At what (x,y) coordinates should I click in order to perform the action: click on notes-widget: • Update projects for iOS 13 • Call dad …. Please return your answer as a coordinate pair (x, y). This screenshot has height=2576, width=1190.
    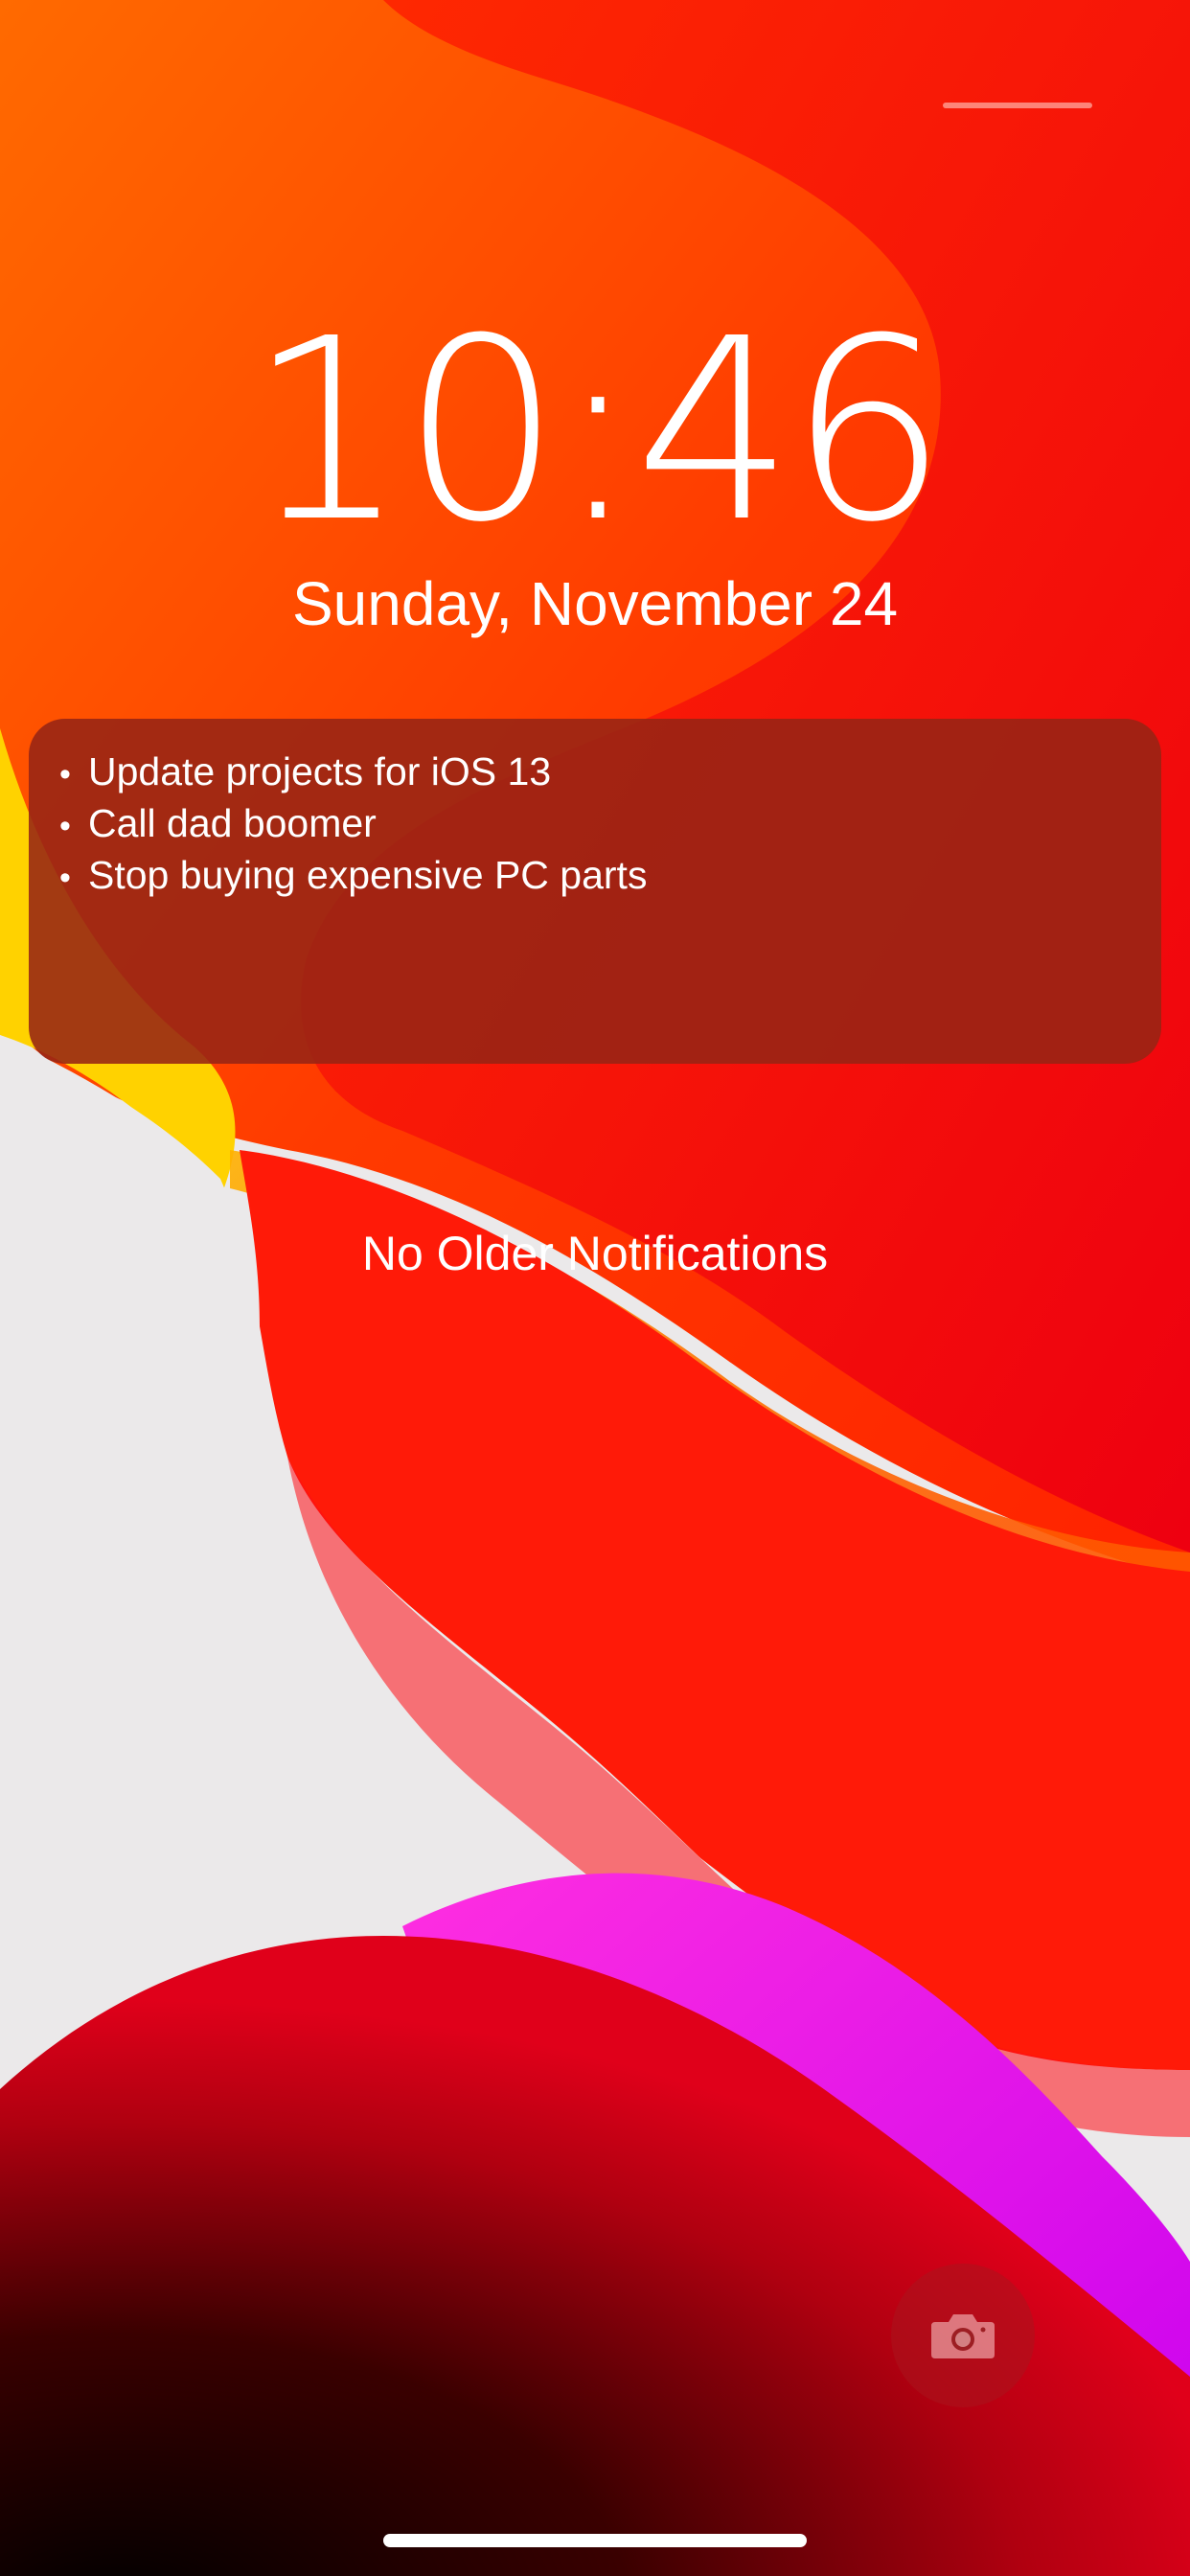
    Looking at the image, I should click on (595, 891).